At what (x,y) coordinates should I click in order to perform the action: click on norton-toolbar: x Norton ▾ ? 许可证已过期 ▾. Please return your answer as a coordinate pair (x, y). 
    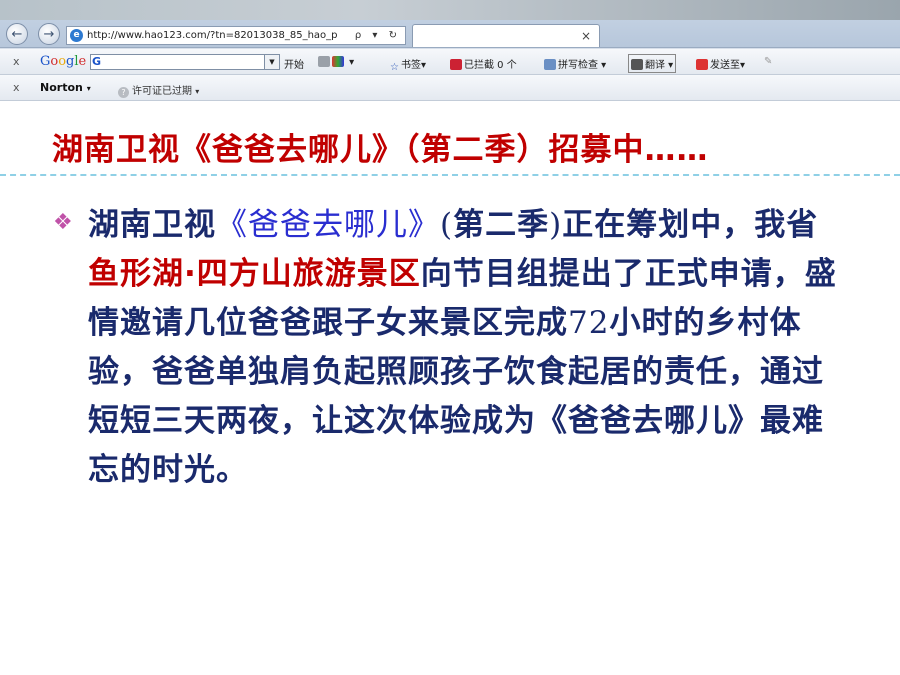
    Looking at the image, I should click on (450, 88).